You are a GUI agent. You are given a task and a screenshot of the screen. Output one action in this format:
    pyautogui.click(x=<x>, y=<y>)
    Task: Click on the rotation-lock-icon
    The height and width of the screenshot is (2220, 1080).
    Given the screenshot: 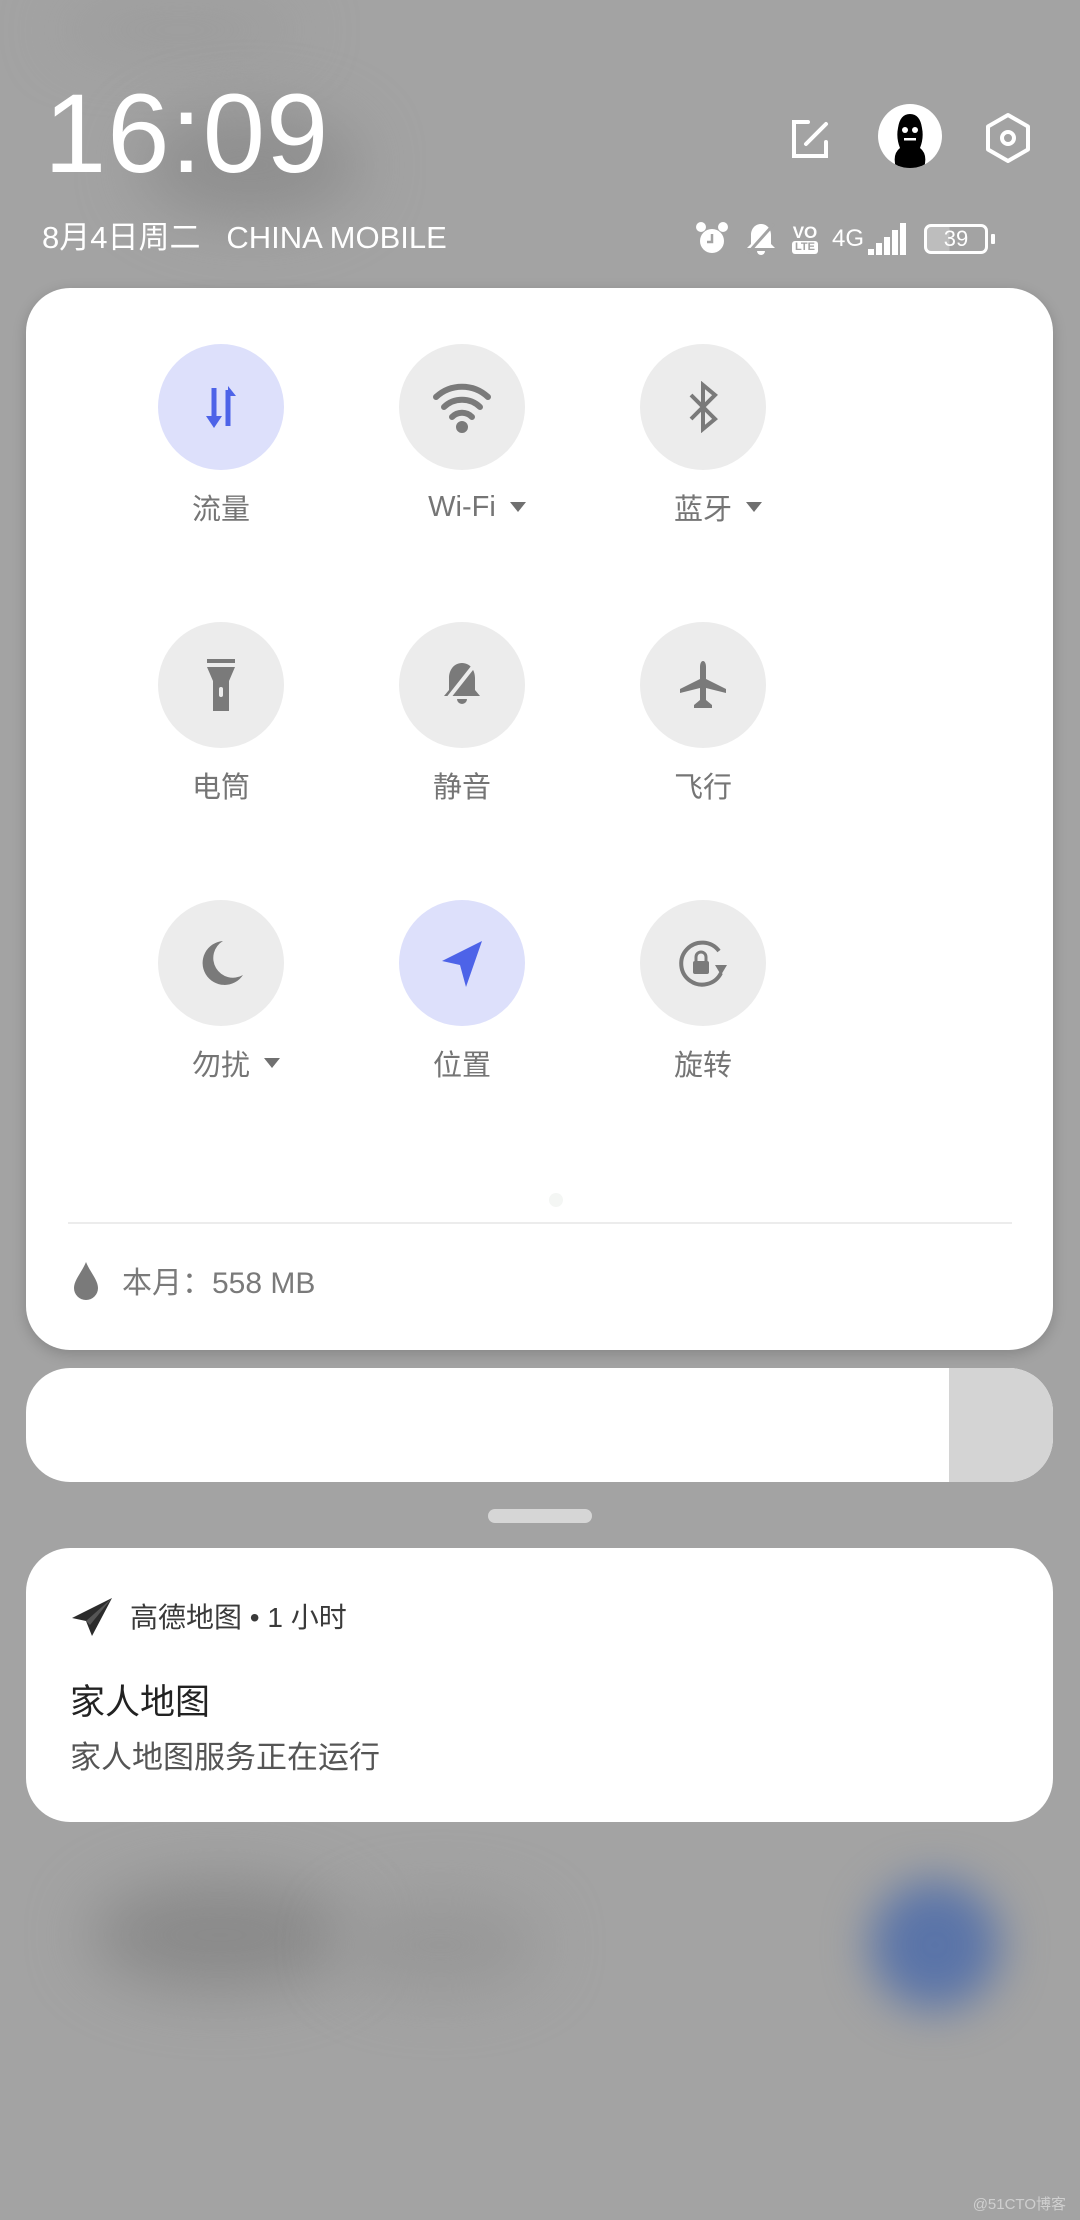 What is the action you would take?
    pyautogui.click(x=703, y=963)
    